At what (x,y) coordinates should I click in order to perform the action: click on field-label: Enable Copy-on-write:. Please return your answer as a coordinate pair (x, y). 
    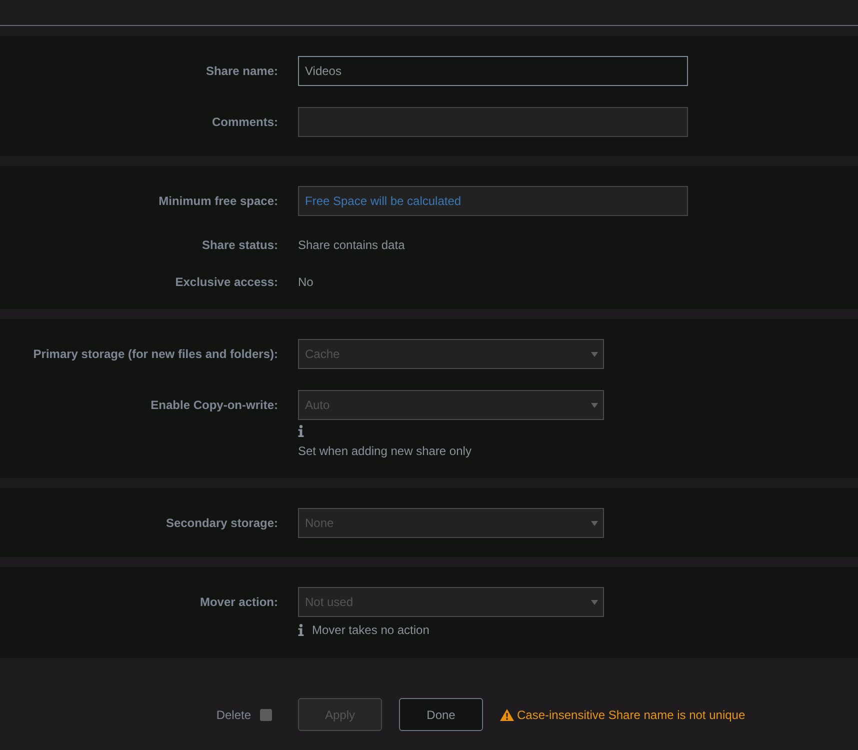
    Looking at the image, I should click on (214, 405).